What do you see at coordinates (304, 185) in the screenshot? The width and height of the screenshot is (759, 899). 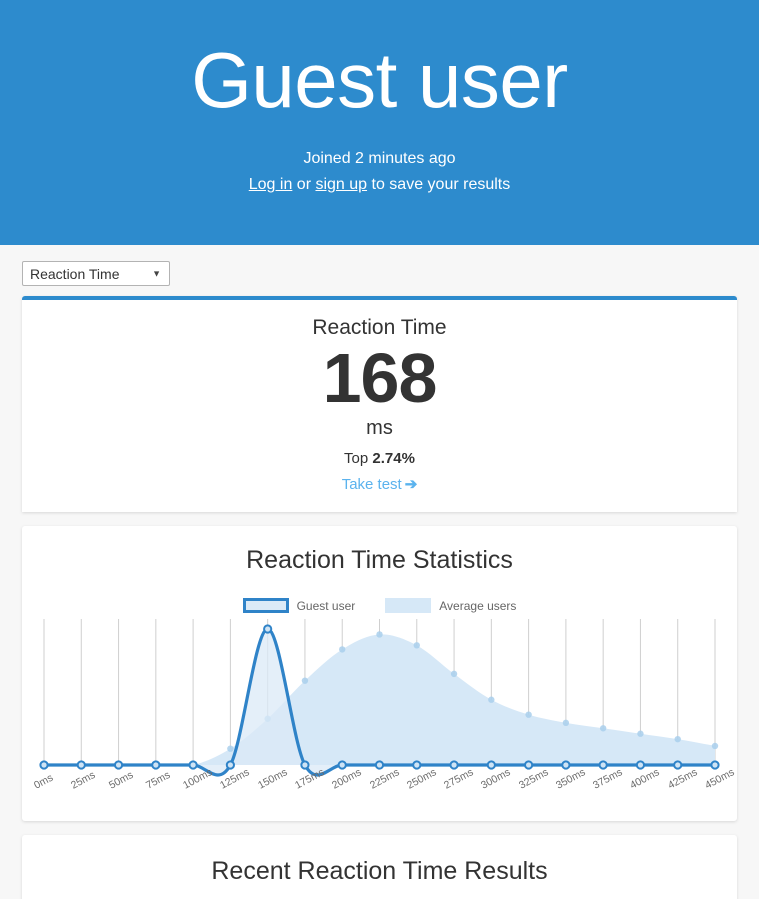 I see `cta-or: or` at bounding box center [304, 185].